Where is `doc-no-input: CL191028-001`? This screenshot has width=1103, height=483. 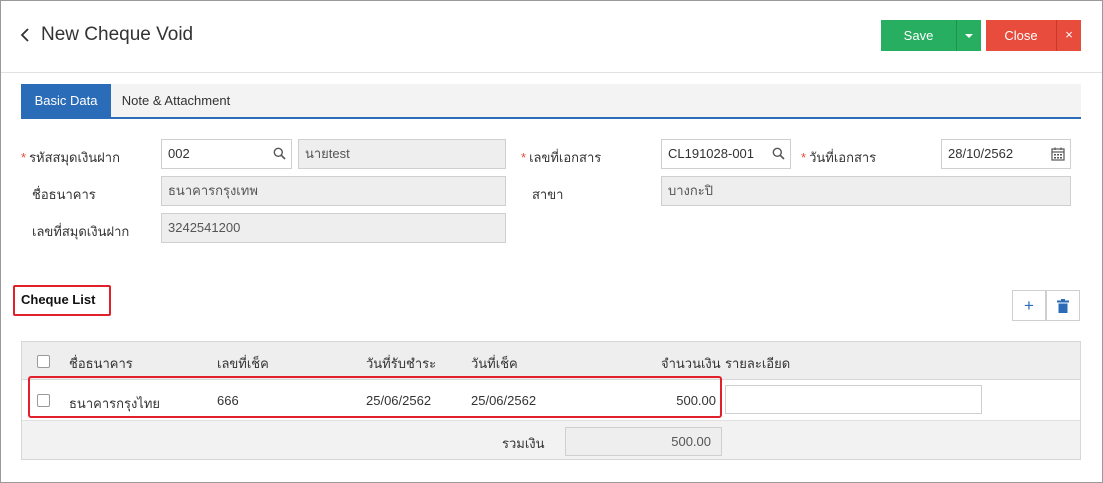 doc-no-input: CL191028-001 is located at coordinates (726, 154).